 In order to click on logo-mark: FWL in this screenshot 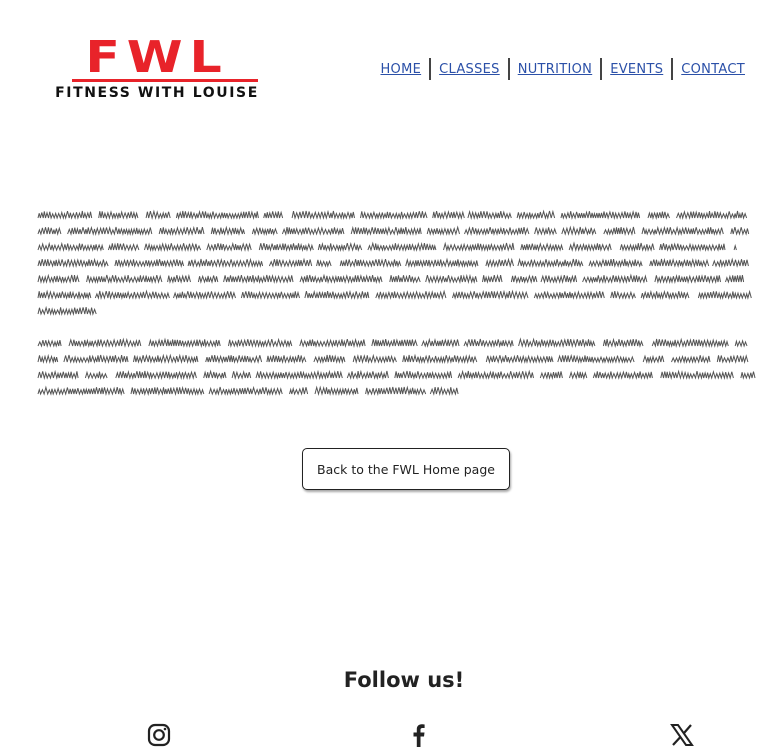, I will do `click(157, 57)`.